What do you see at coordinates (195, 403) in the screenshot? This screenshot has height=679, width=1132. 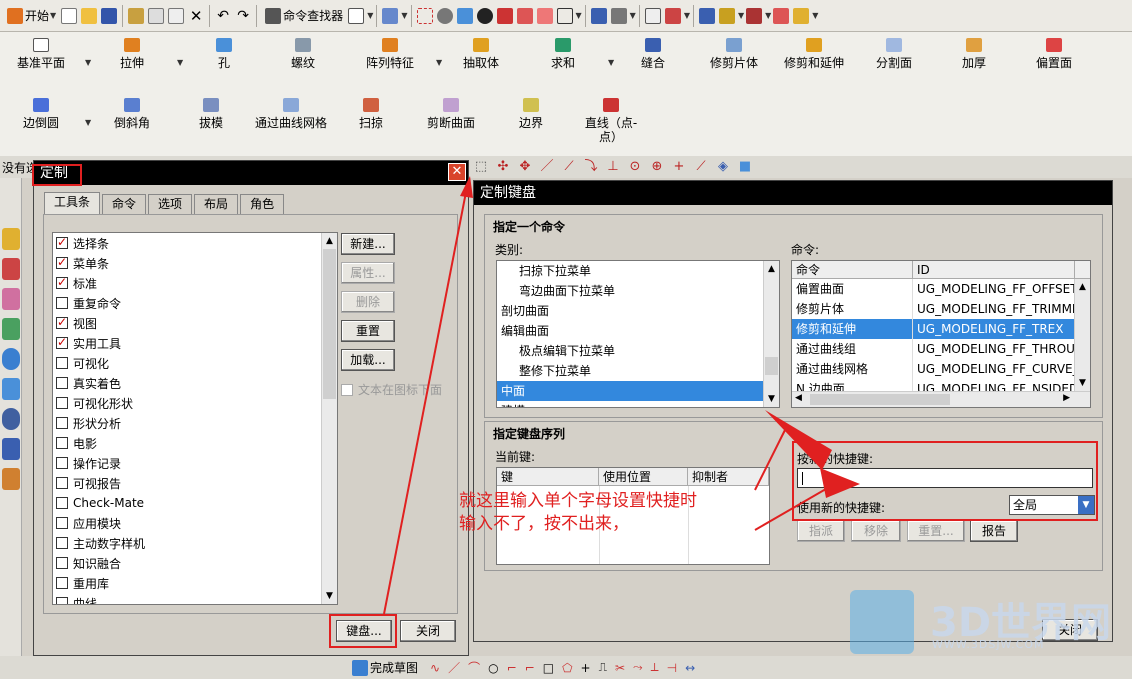 I see `toolbar-list-item: 可视化形状` at bounding box center [195, 403].